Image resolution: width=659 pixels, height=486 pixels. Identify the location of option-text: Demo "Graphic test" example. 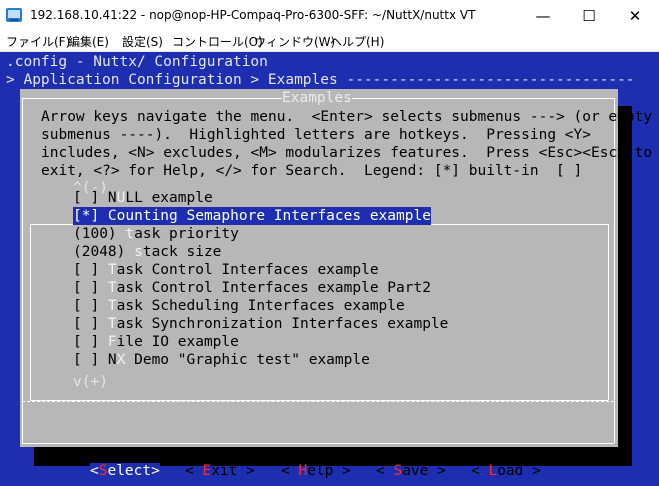
(247, 360).